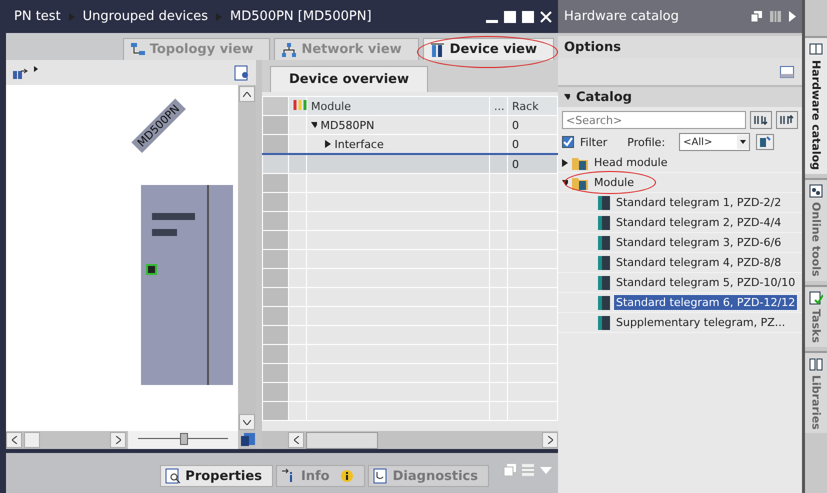 This screenshot has width=827, height=493. Describe the element at coordinates (438, 50) in the screenshot. I see `device-icon` at that location.